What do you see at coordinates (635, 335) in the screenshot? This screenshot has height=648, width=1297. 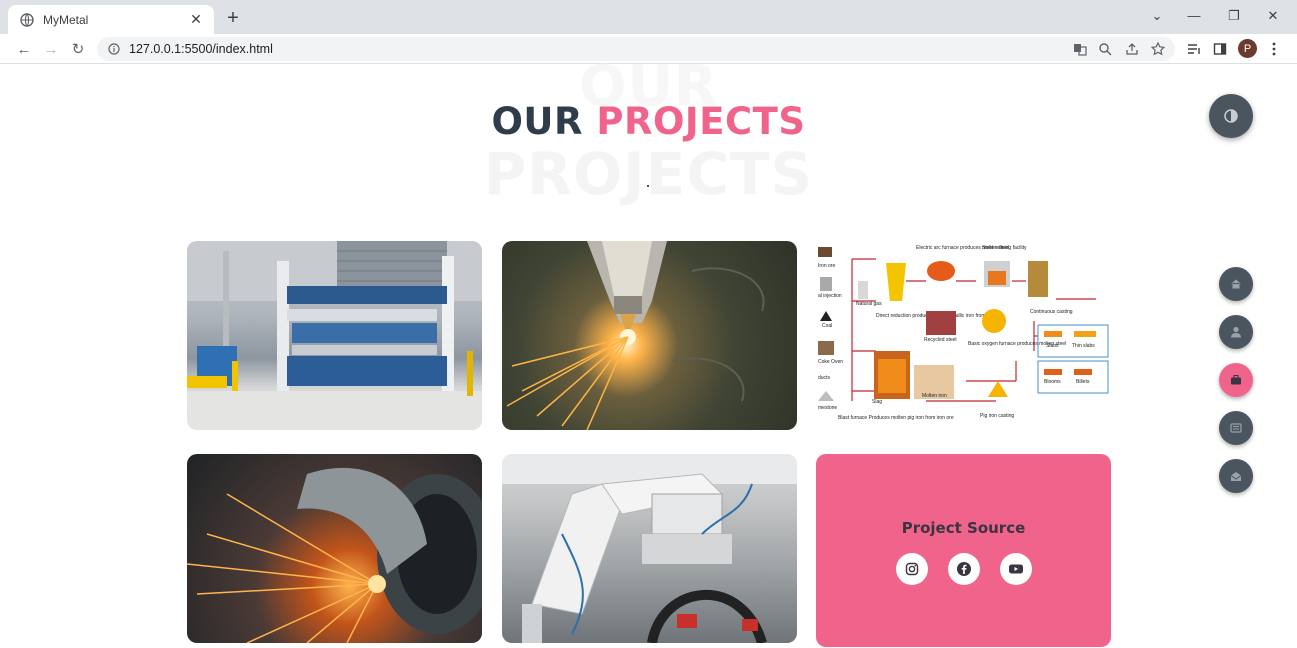 I see `laser-cutting-image` at bounding box center [635, 335].